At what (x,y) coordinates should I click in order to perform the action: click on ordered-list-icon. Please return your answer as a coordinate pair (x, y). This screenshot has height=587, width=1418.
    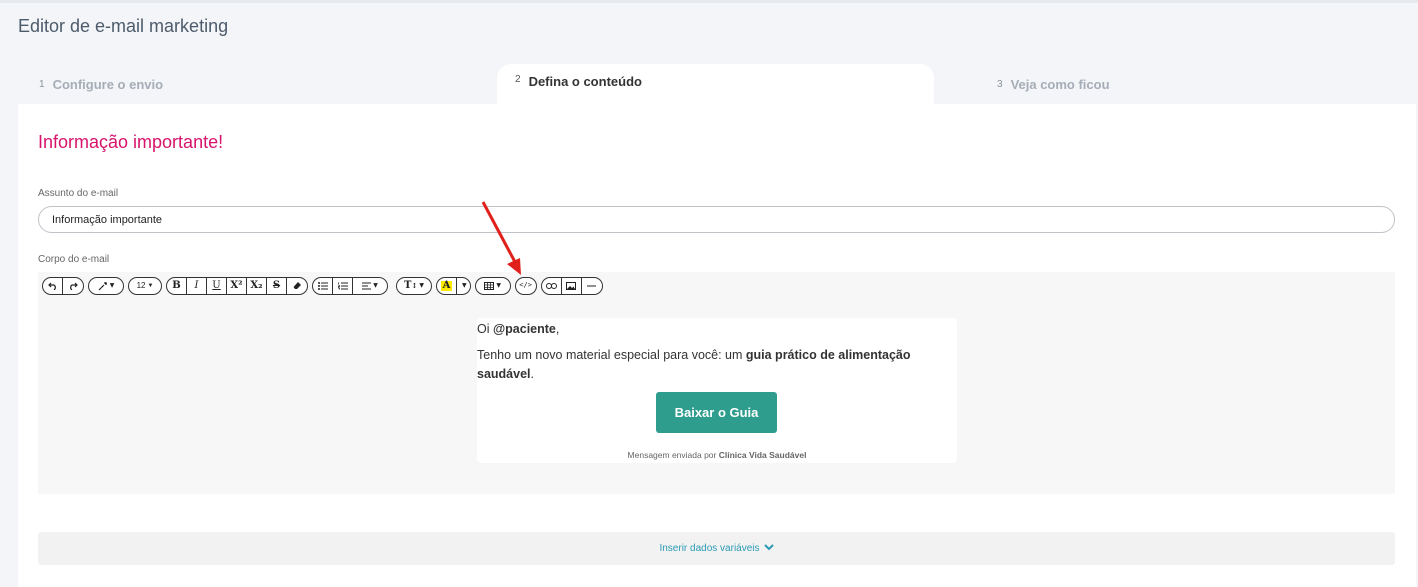
    Looking at the image, I should click on (343, 285).